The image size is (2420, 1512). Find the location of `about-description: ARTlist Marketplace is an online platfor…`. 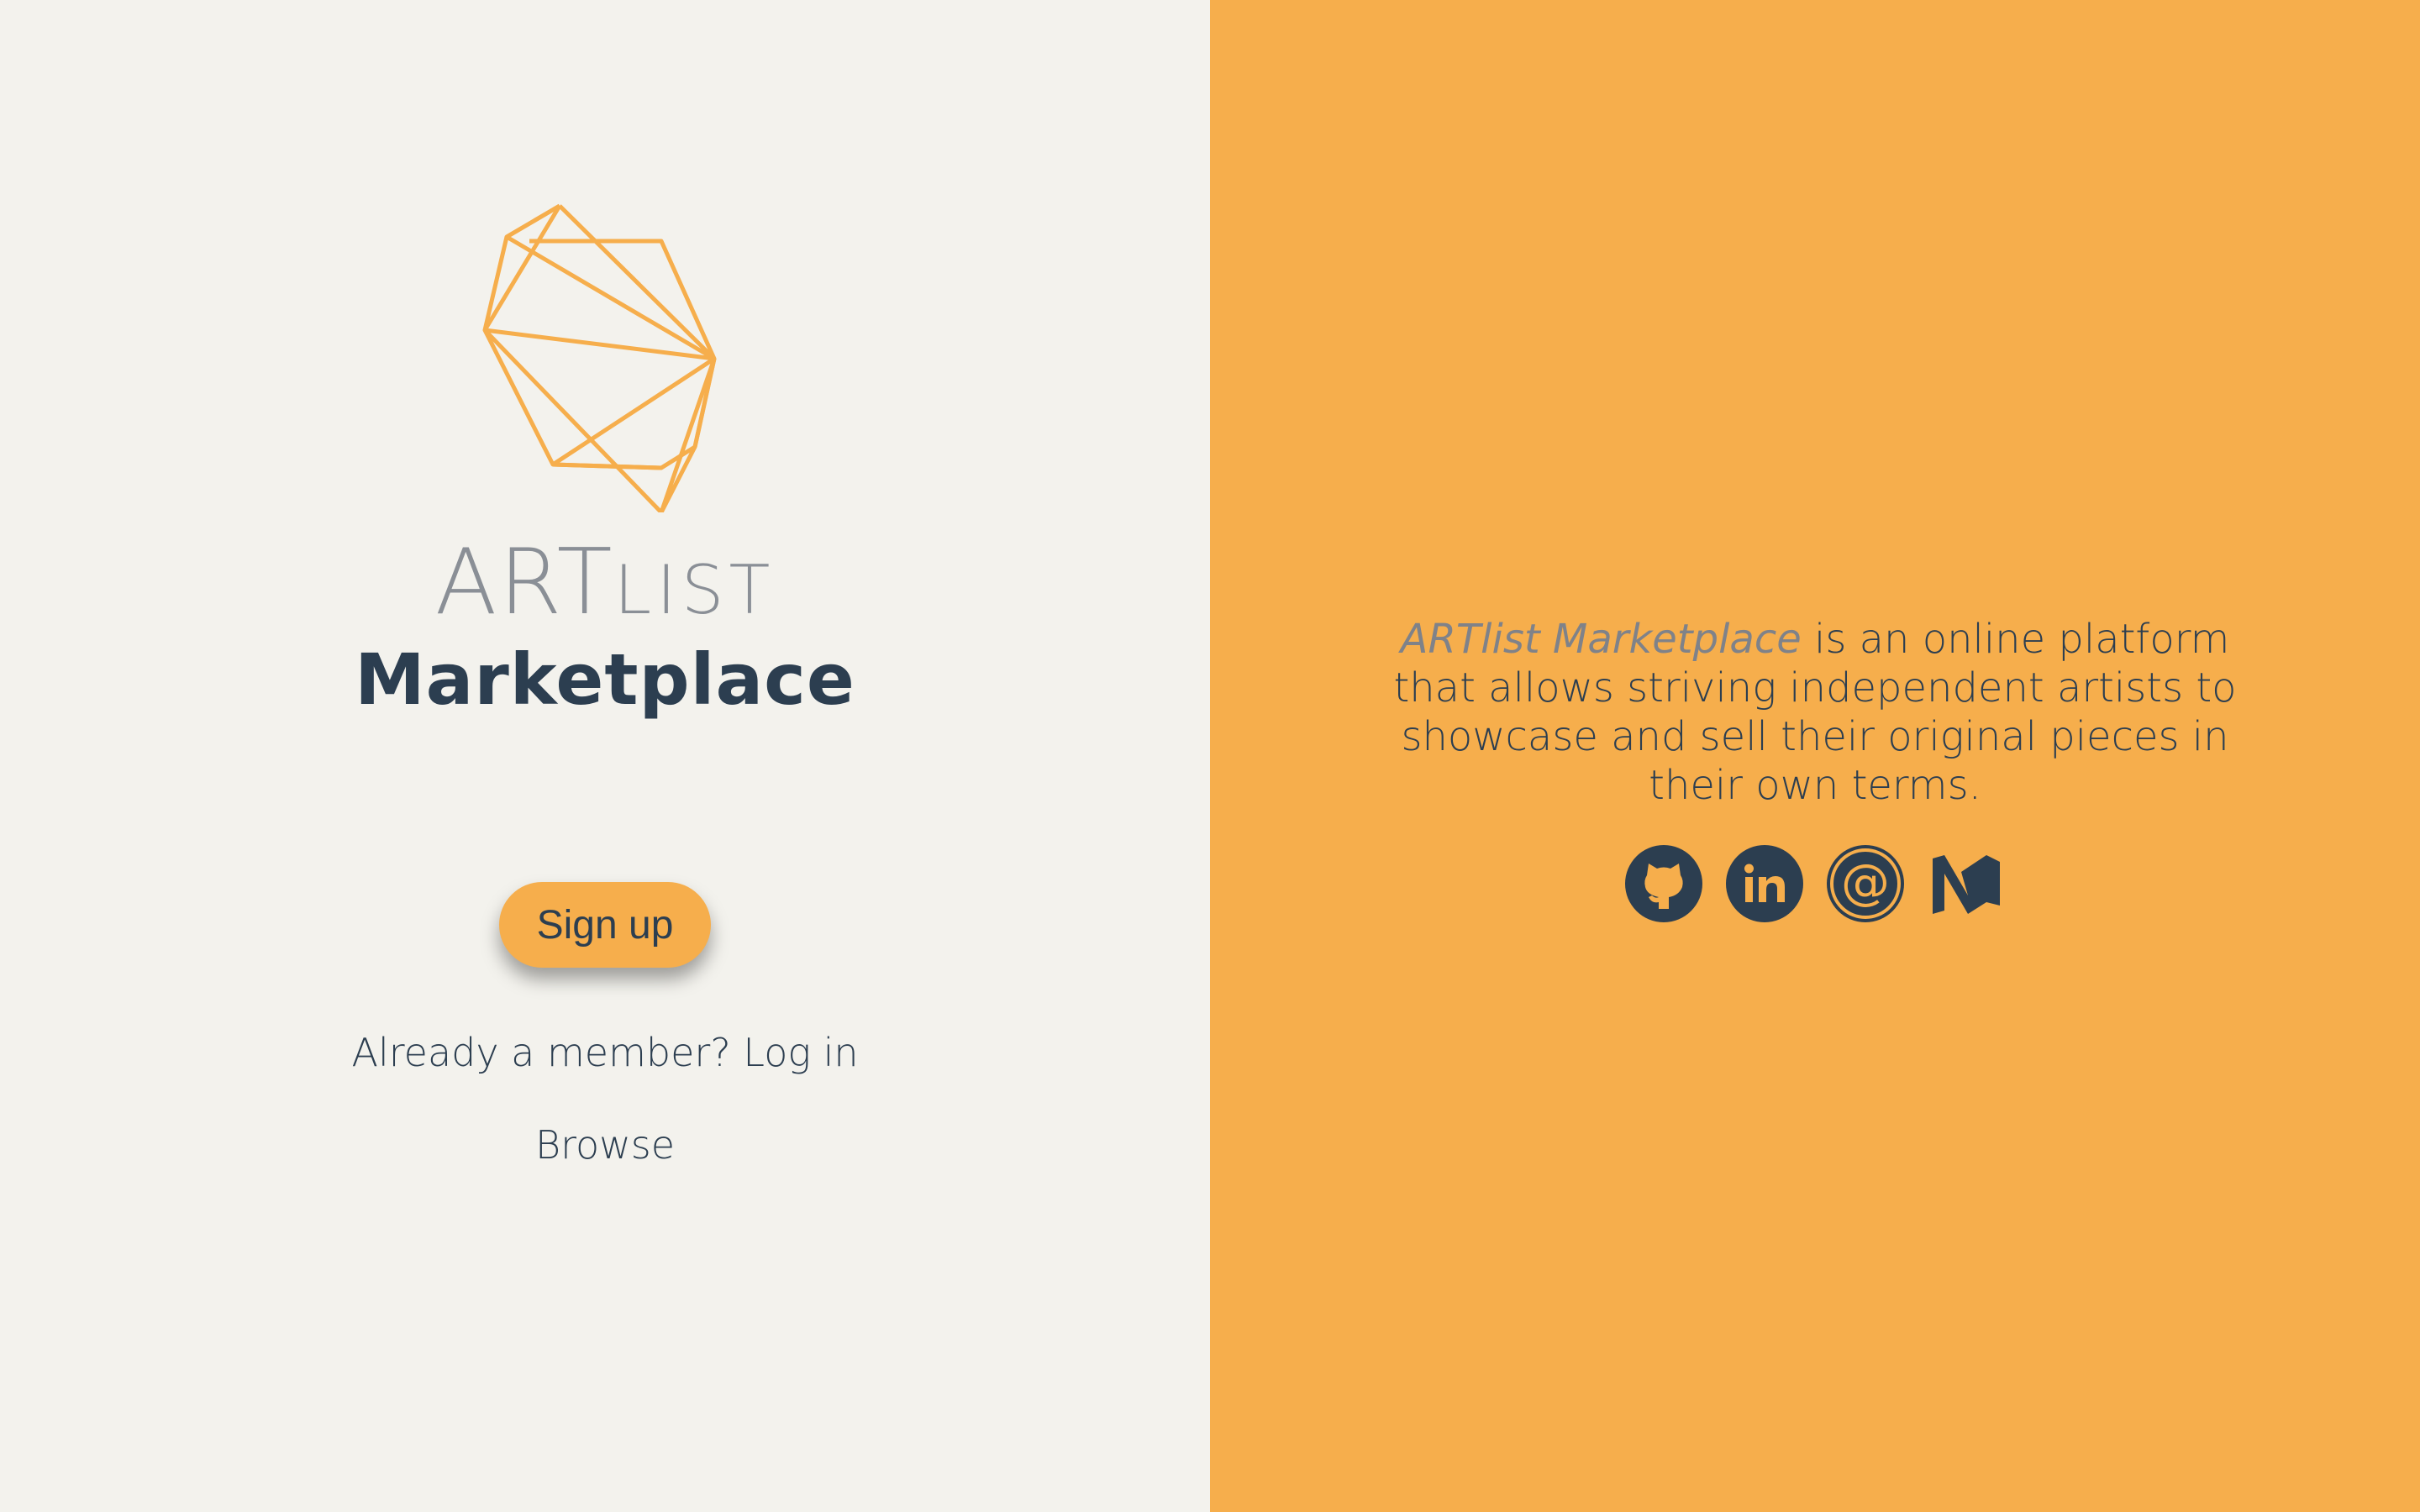

about-description: ARTlist Marketplace is an online platfor… is located at coordinates (1815, 712).